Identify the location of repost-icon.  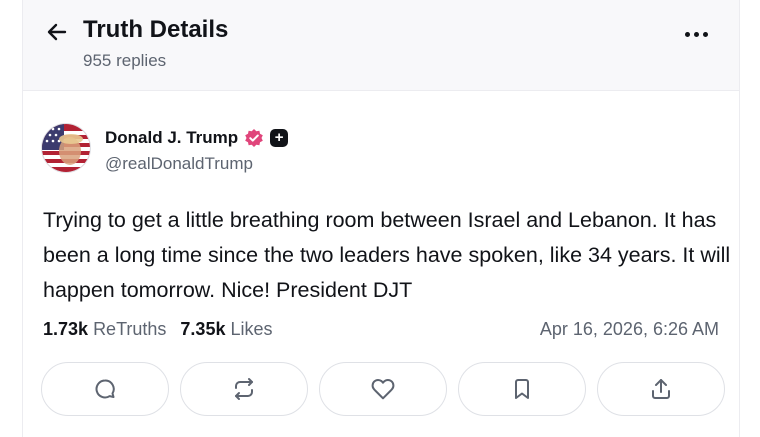
(244, 389).